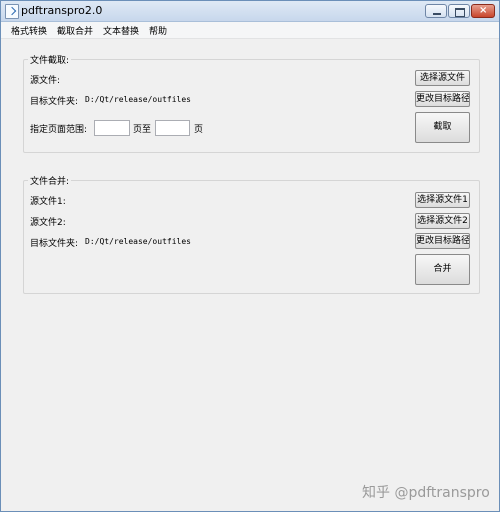  Describe the element at coordinates (29, 30) in the screenshot. I see `menu-format-convert: 格式转换` at that location.